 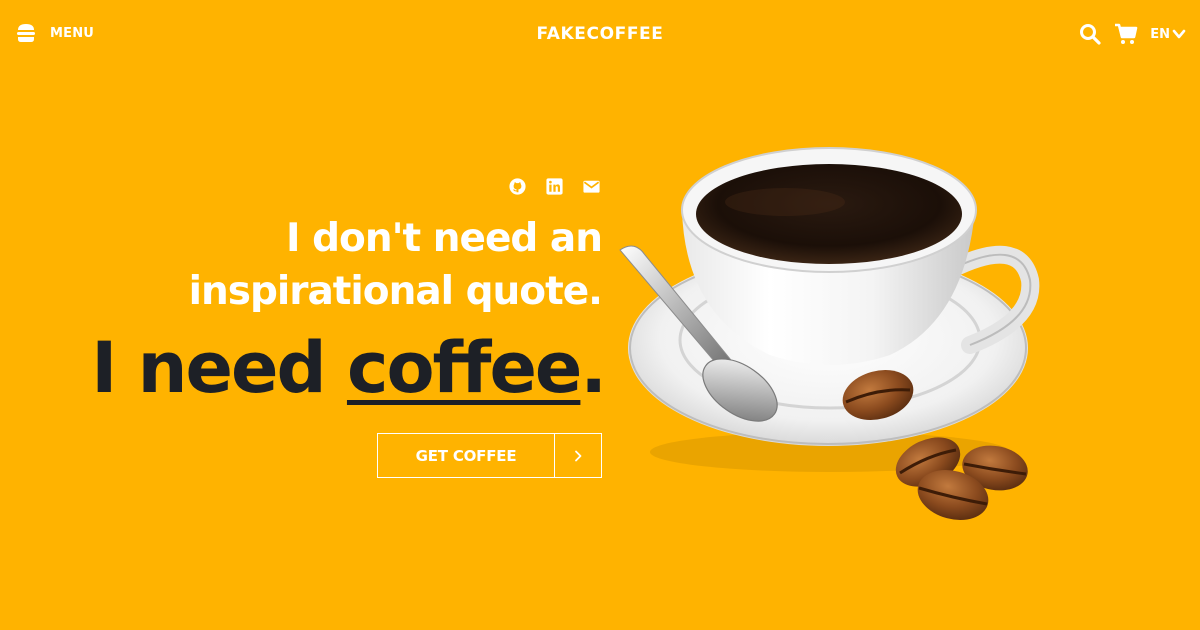 I want to click on brand-wrapper: FAKECOFFEE, so click(x=600, y=34).